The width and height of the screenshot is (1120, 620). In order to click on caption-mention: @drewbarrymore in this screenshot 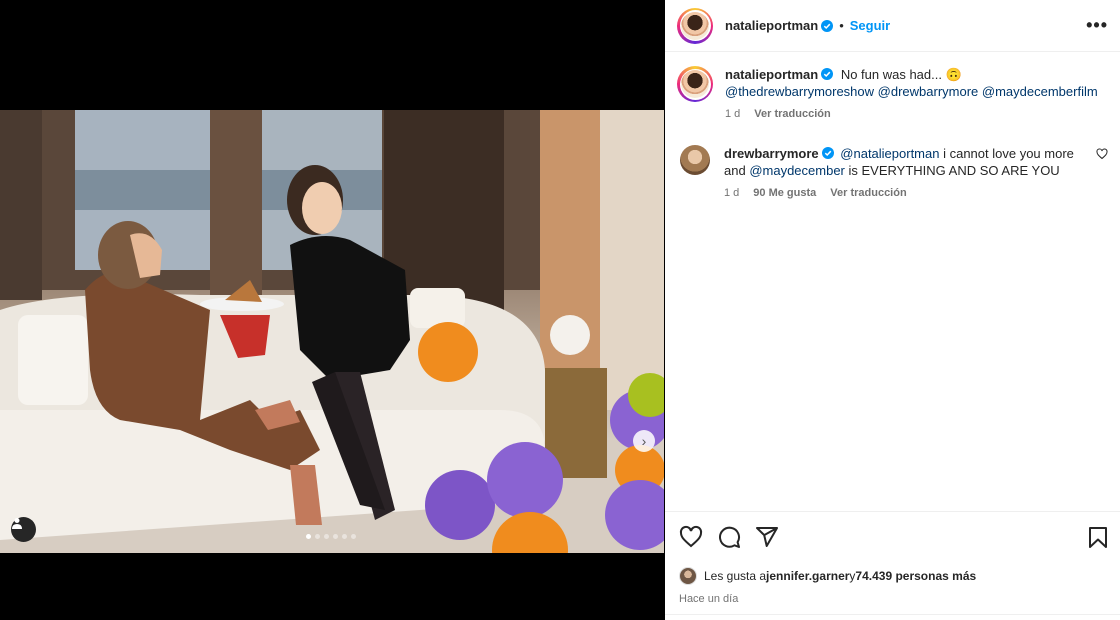, I will do `click(928, 91)`.